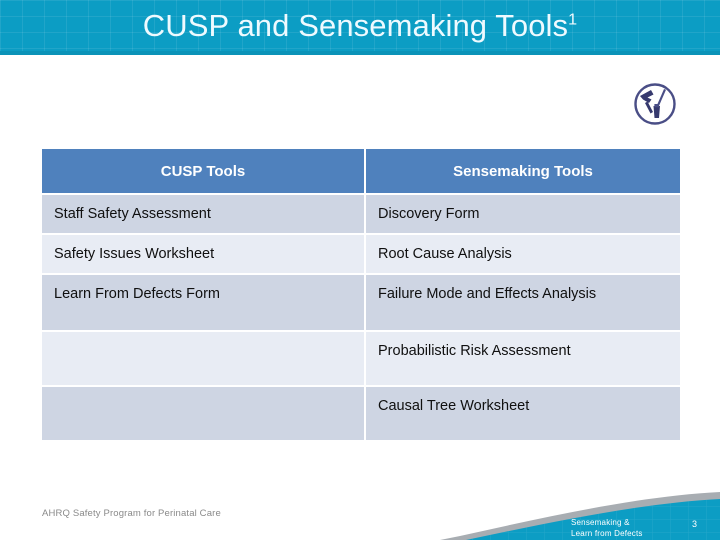  I want to click on table-row: Probabilistic Risk Assessment, so click(361, 358).